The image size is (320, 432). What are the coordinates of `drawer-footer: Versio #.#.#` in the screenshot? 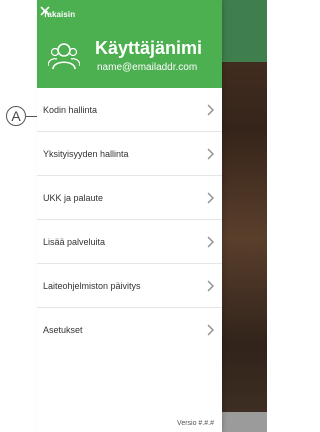 It's located at (129, 422).